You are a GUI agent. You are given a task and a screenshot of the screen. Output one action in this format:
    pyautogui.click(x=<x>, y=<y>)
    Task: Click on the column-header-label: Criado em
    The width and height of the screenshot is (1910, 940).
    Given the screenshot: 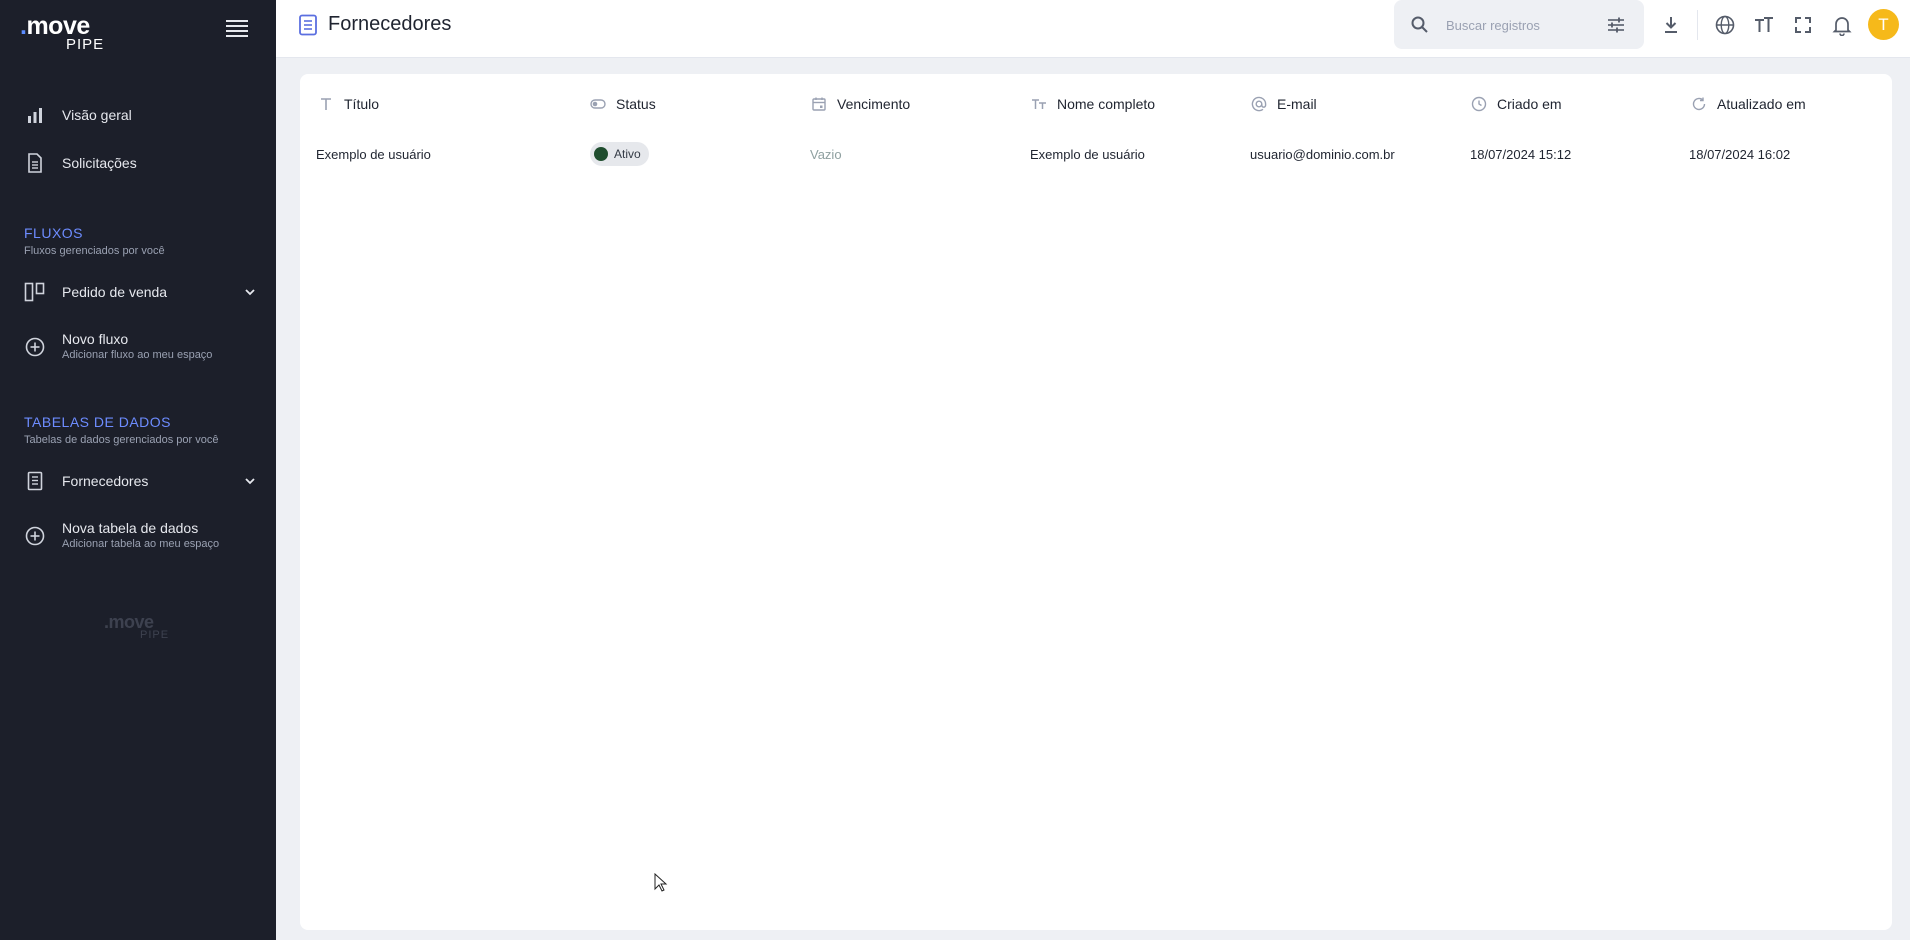 What is the action you would take?
    pyautogui.click(x=1529, y=104)
    